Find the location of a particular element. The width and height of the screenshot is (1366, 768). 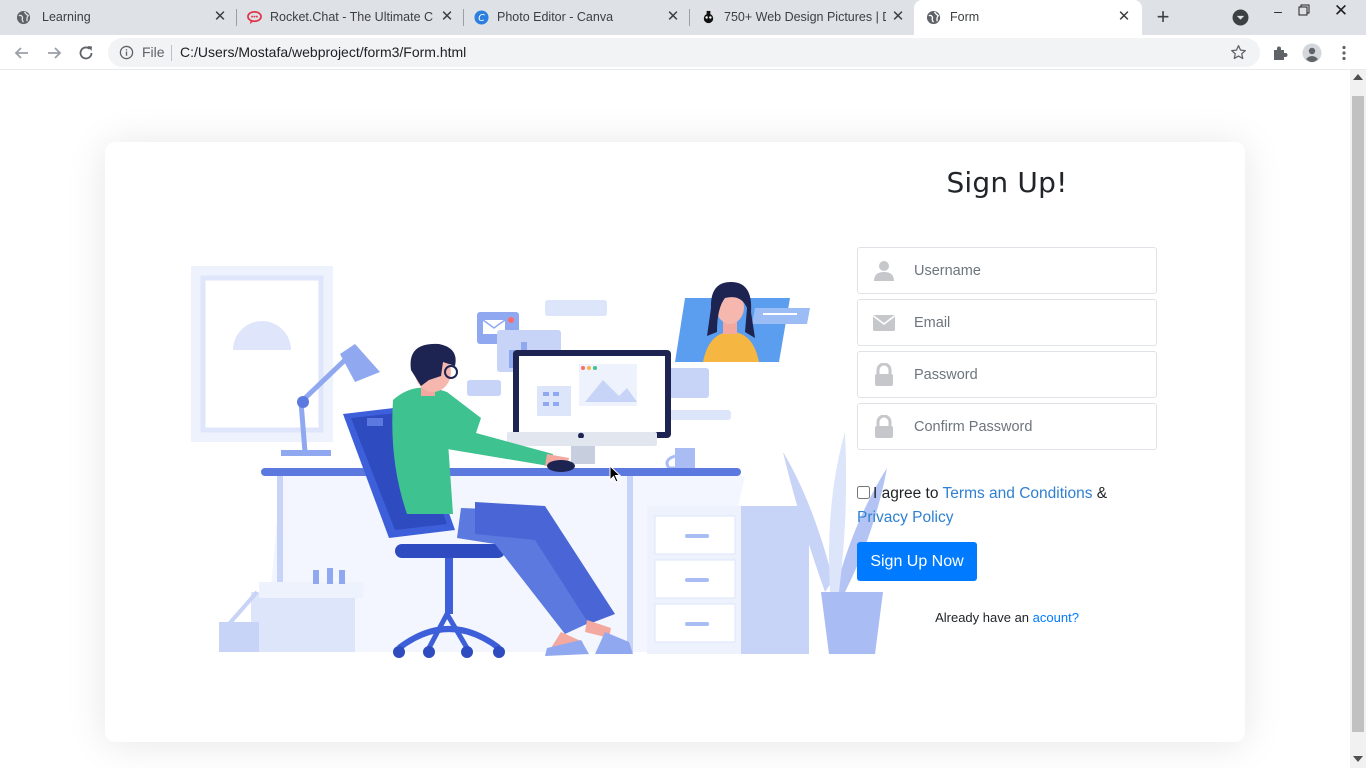

tab-title: Learning is located at coordinates (66, 17).